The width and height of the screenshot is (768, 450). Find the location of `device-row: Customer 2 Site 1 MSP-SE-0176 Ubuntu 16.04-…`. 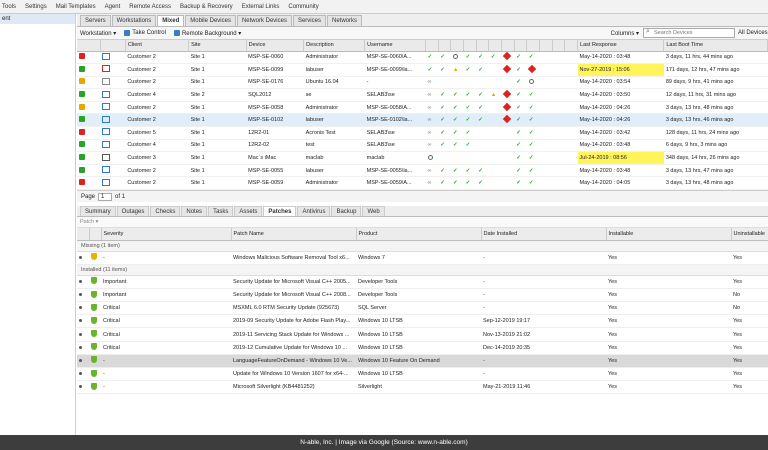

device-row: Customer 2 Site 1 MSP-SE-0176 Ubuntu 16.04-… is located at coordinates (422, 83).